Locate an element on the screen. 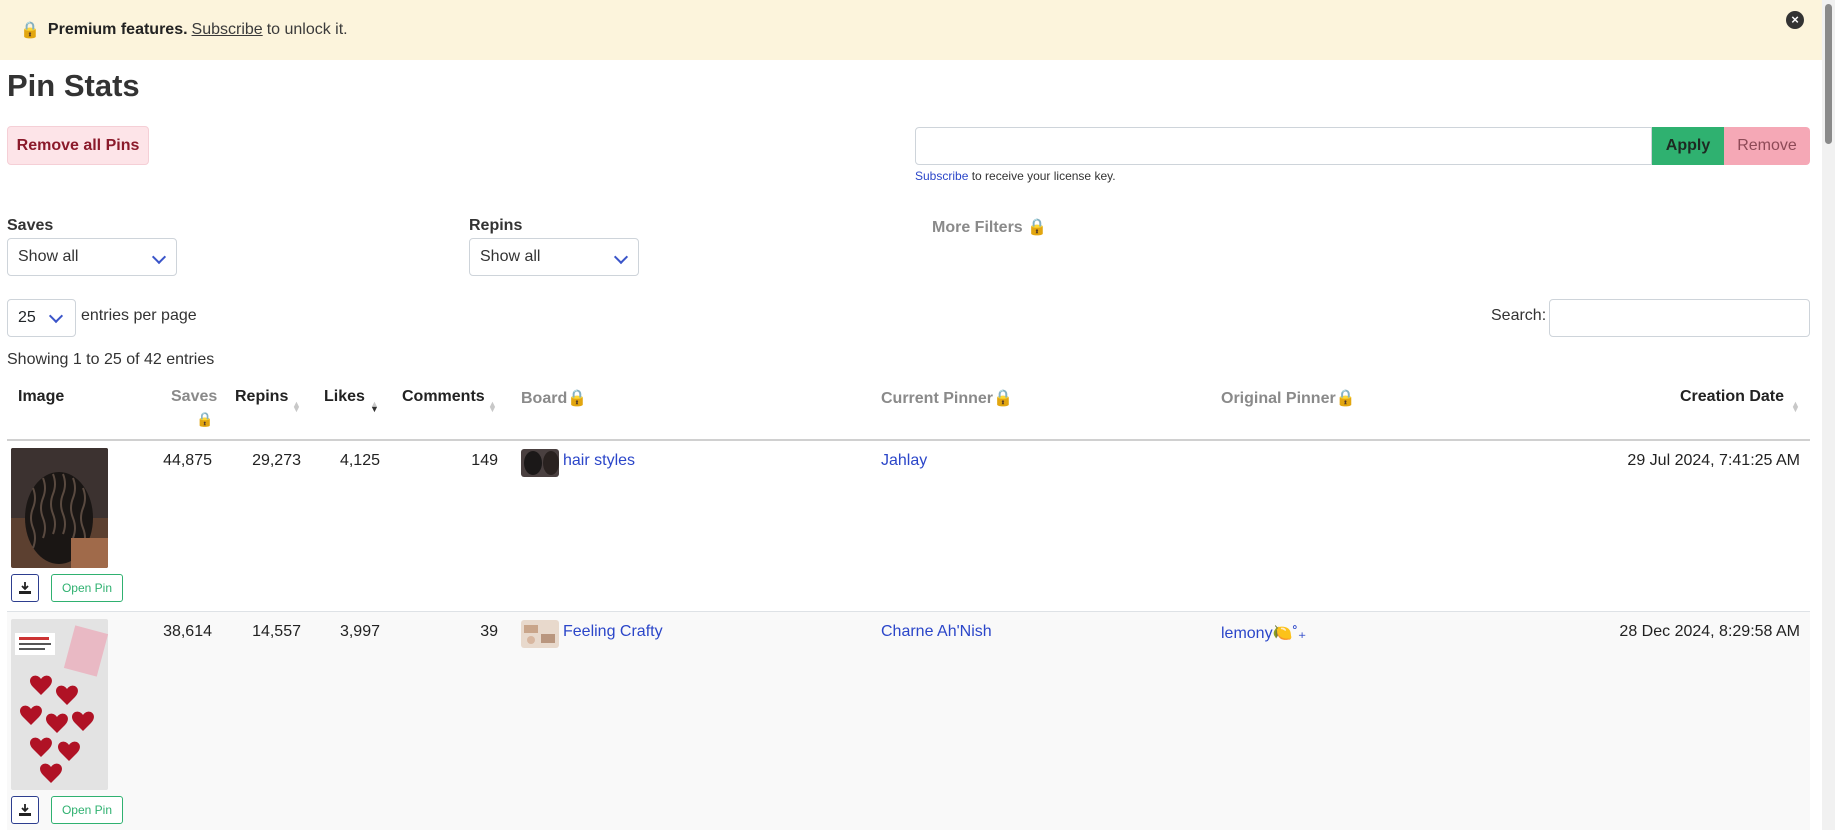 The image size is (1835, 830). banner-suffix: to unlock it. is located at coordinates (307, 29).